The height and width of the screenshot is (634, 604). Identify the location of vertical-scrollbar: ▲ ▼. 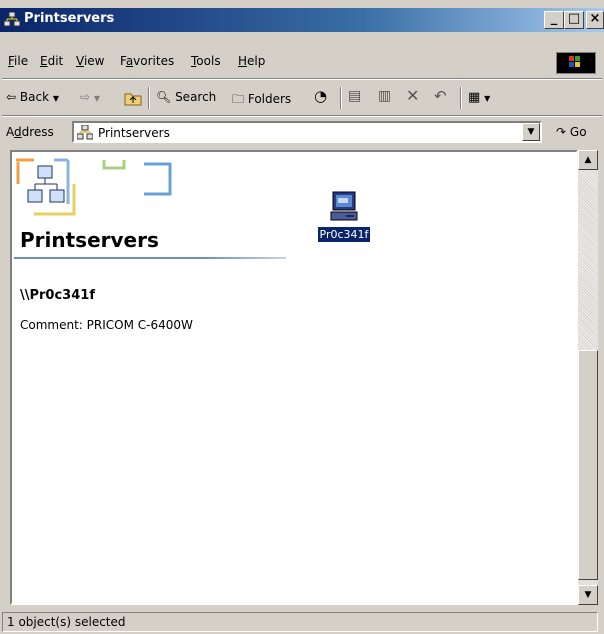
(588, 377).